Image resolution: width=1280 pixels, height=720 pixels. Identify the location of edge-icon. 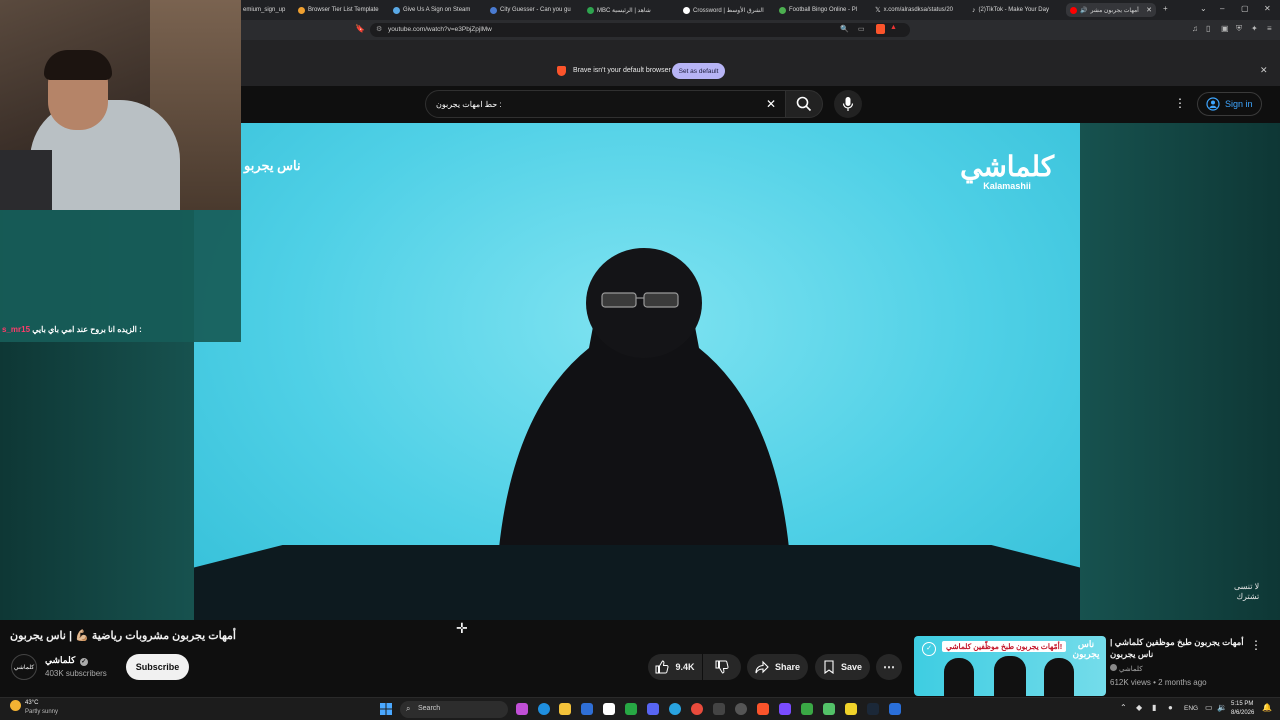
(544, 709).